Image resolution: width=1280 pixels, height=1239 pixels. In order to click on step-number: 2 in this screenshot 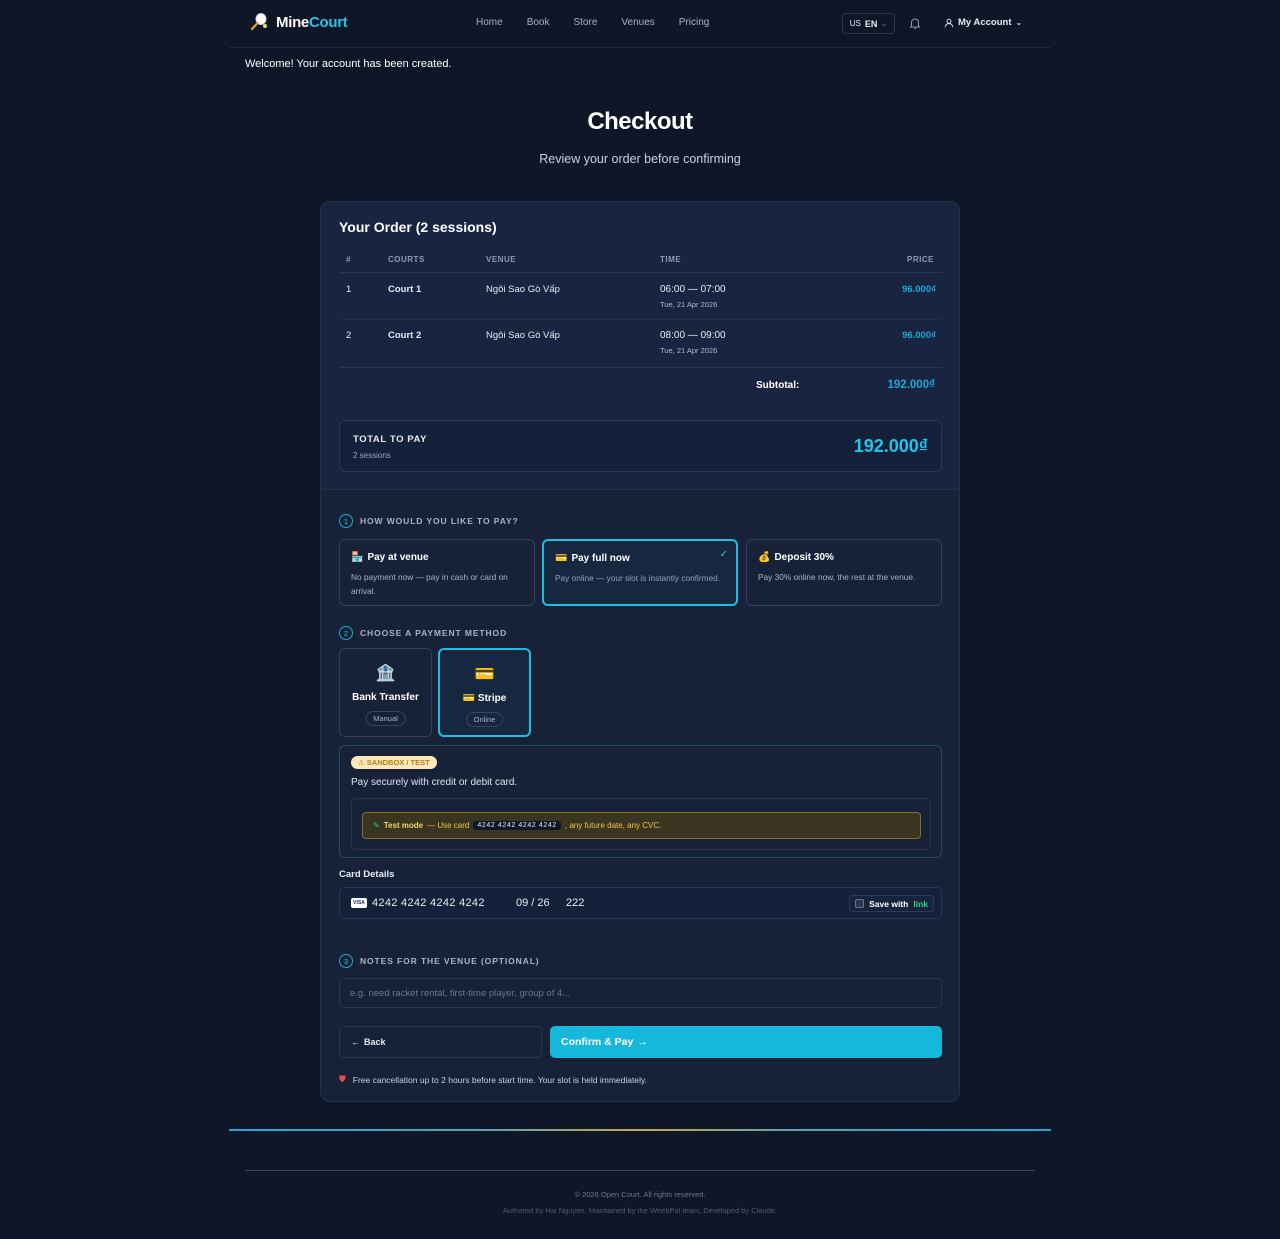, I will do `click(346, 633)`.